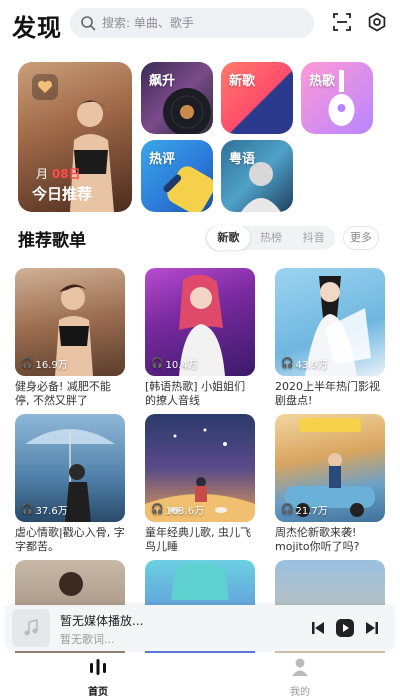  I want to click on playlist-title: 2020上半年热门影视剧盘点!, so click(327, 393).